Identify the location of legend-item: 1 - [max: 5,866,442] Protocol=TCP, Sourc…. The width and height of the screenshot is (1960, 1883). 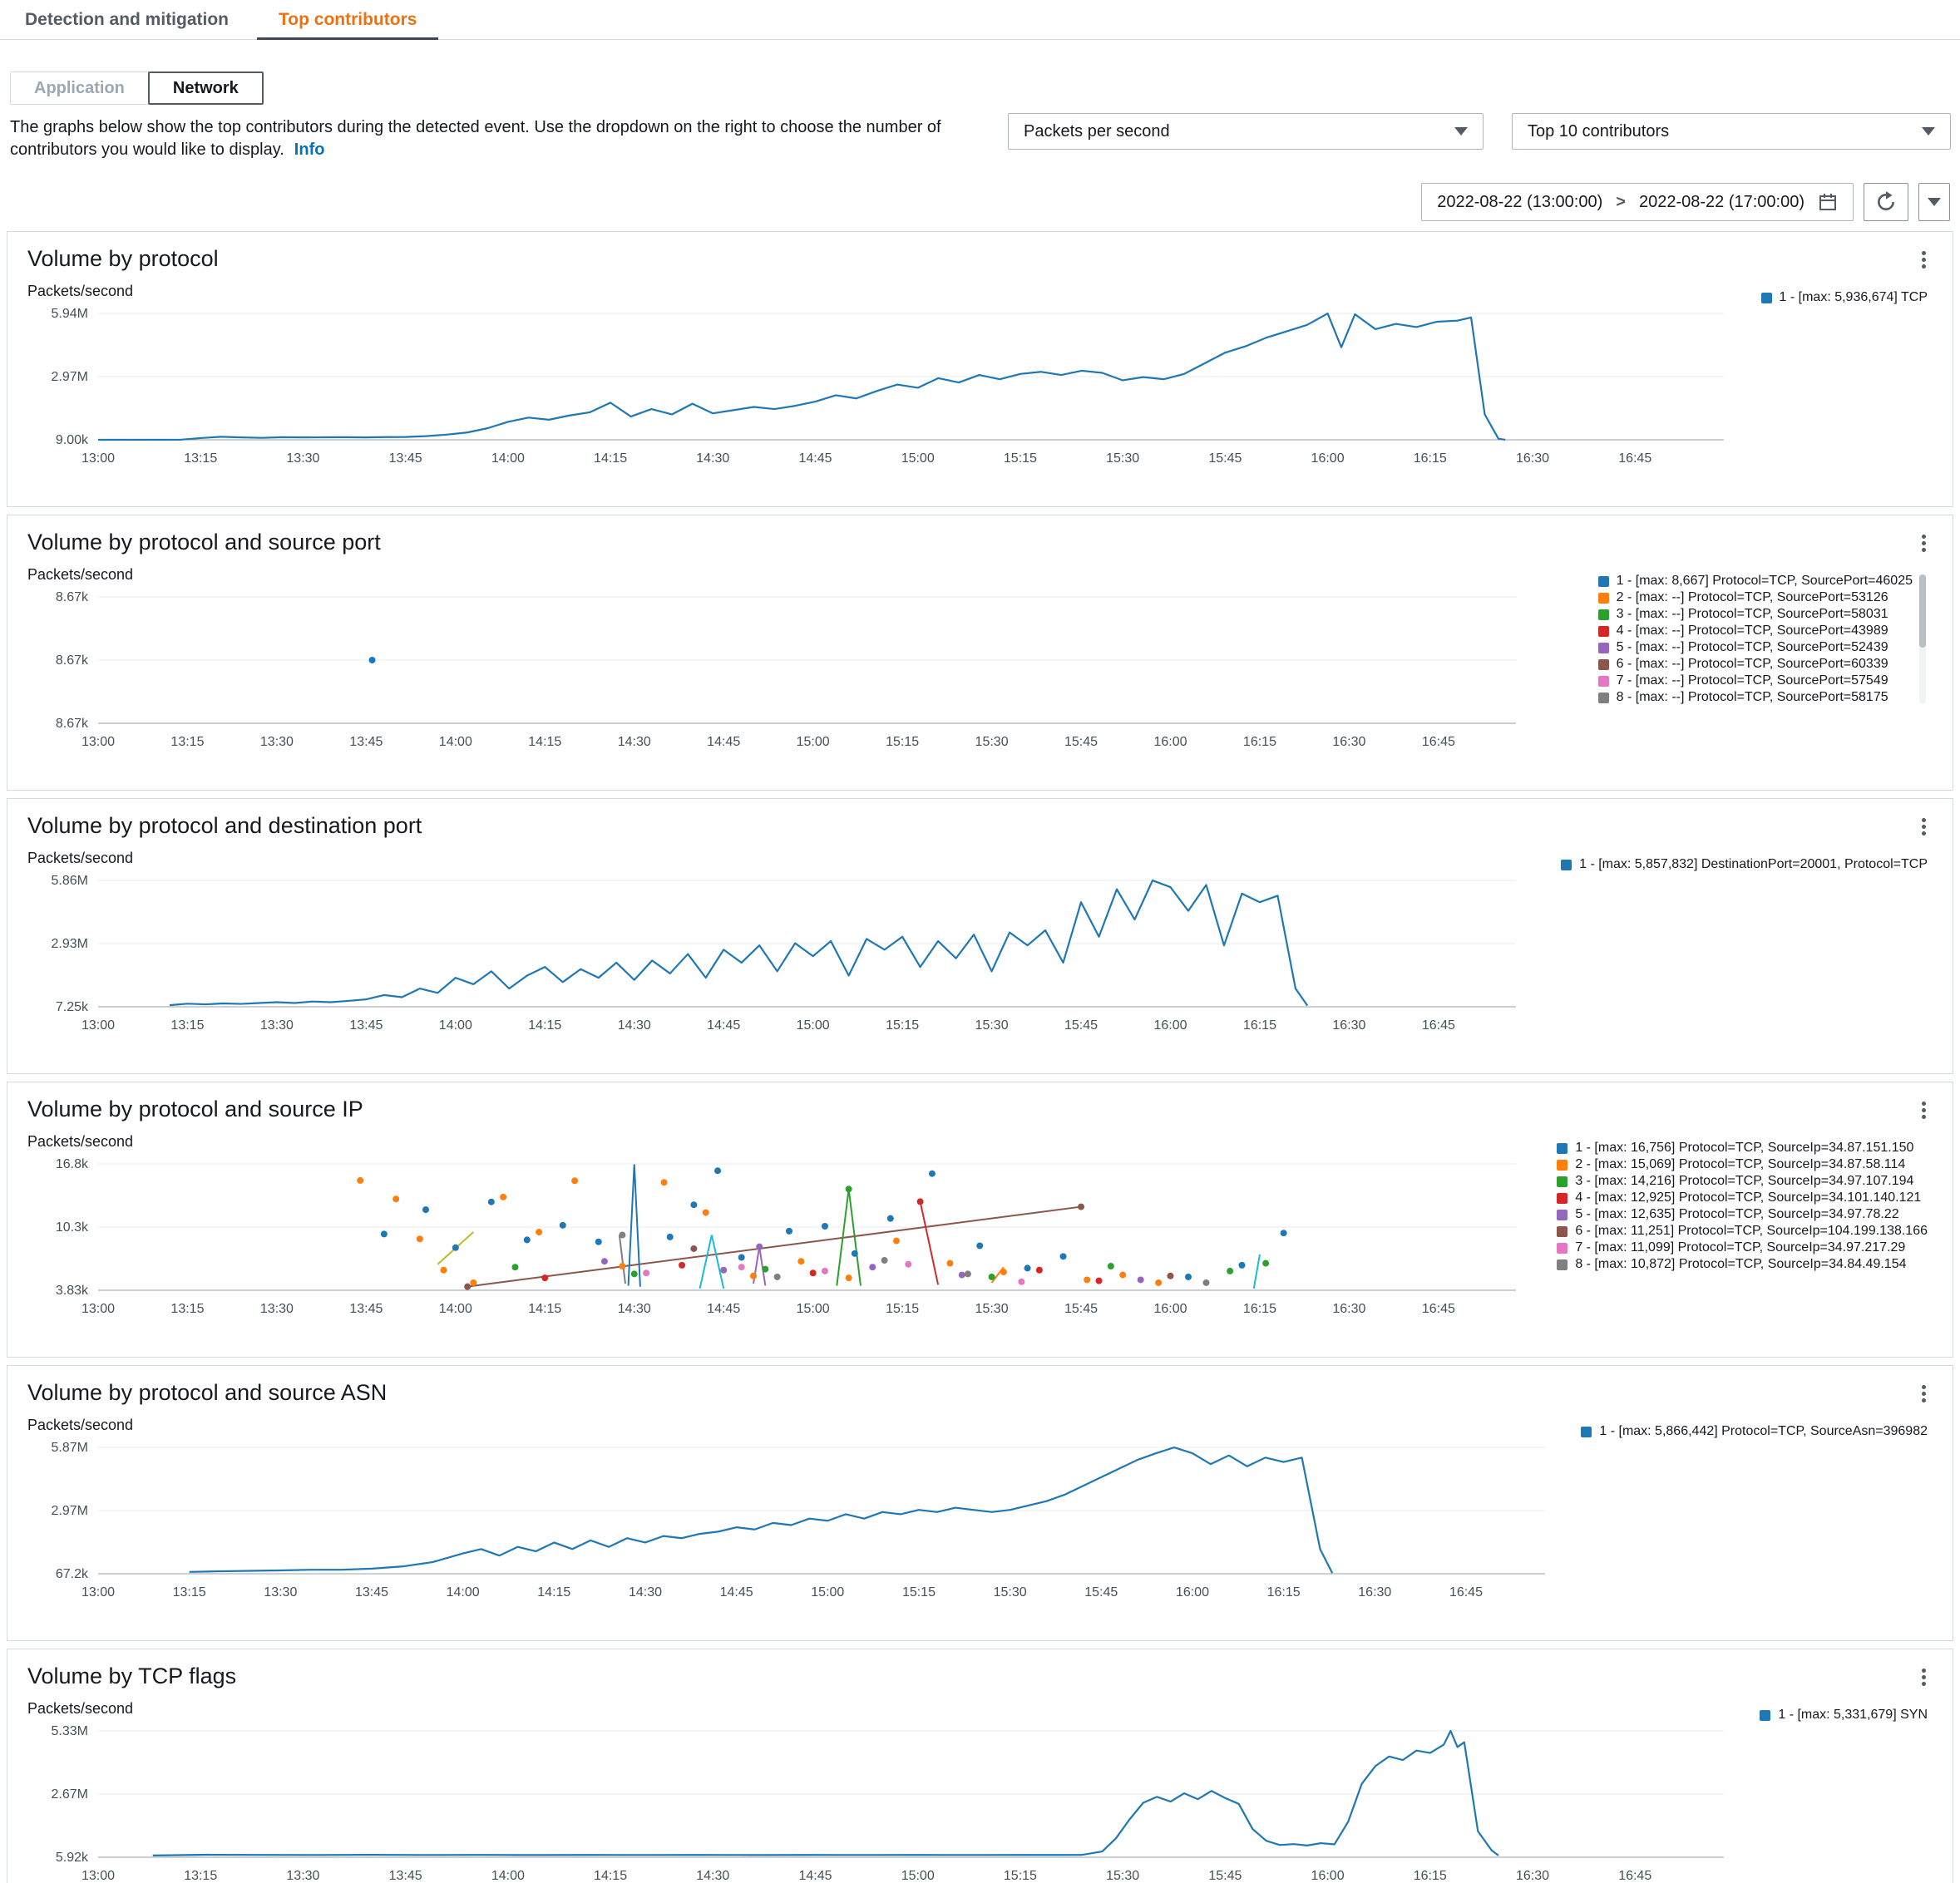
(1754, 1431).